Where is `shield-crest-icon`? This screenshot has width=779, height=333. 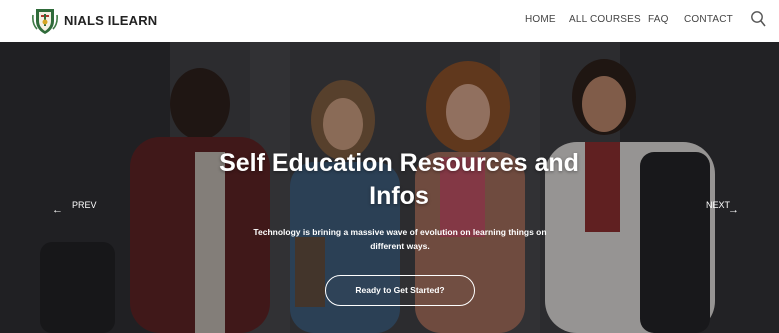 shield-crest-icon is located at coordinates (45, 20).